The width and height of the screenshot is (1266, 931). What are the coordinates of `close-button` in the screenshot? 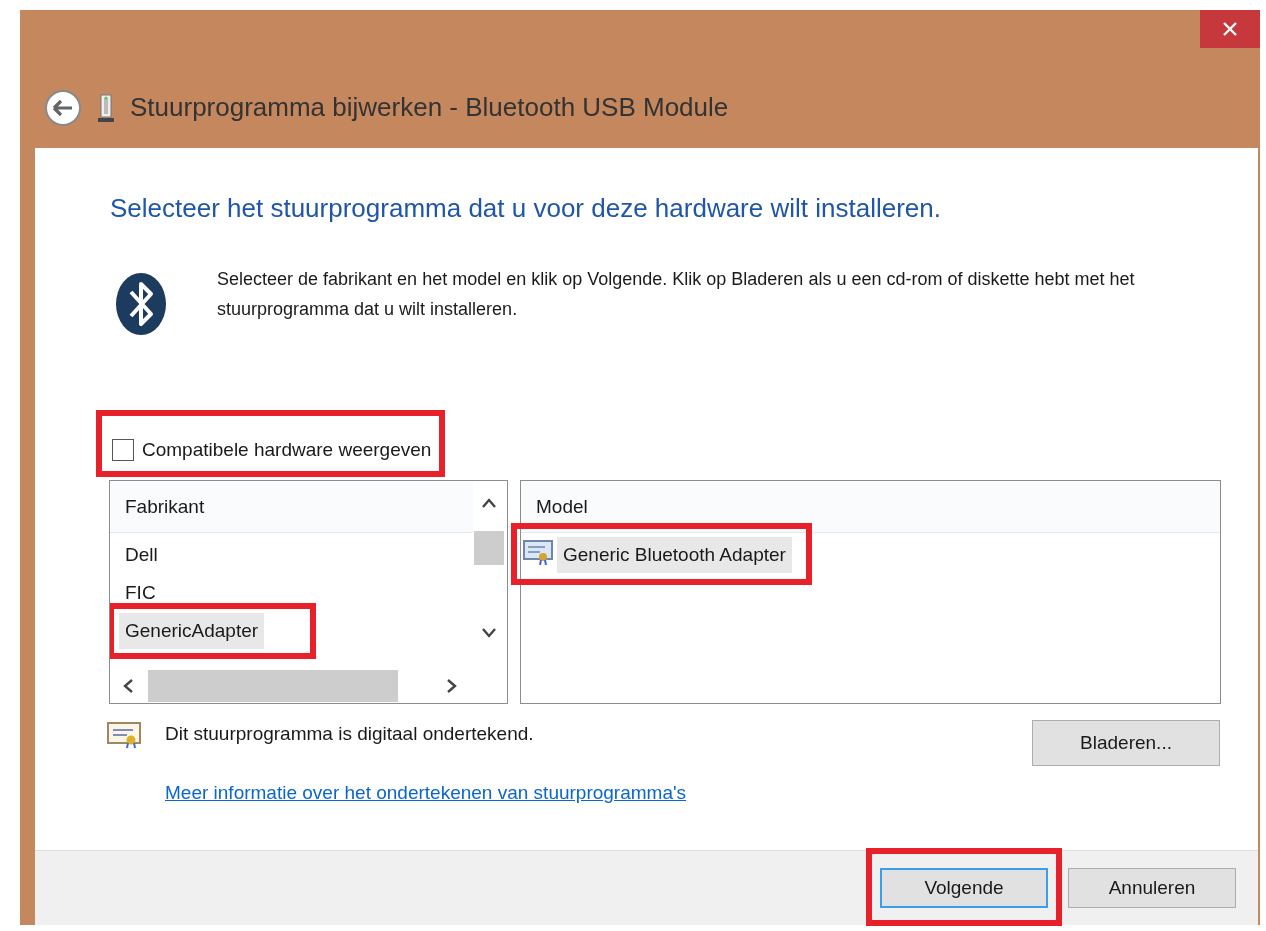 It's located at (1230, 29).